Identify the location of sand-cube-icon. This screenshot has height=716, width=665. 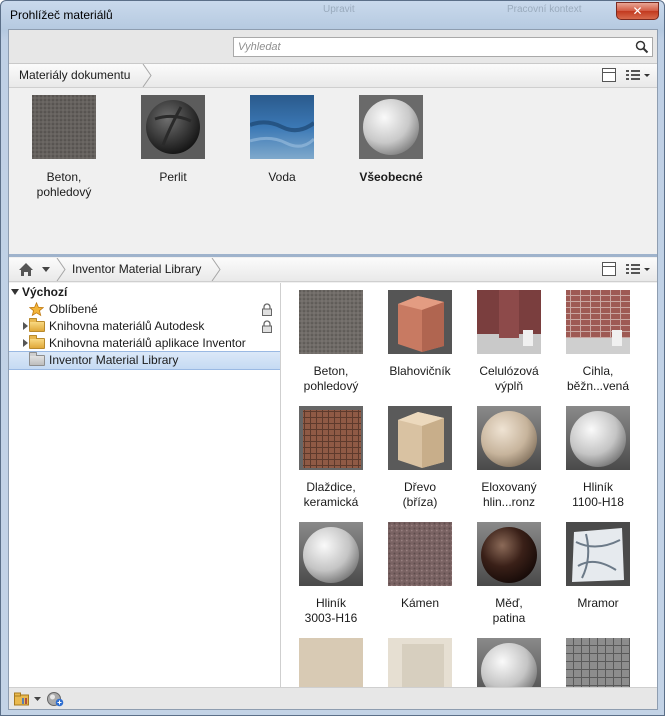
(331, 662).